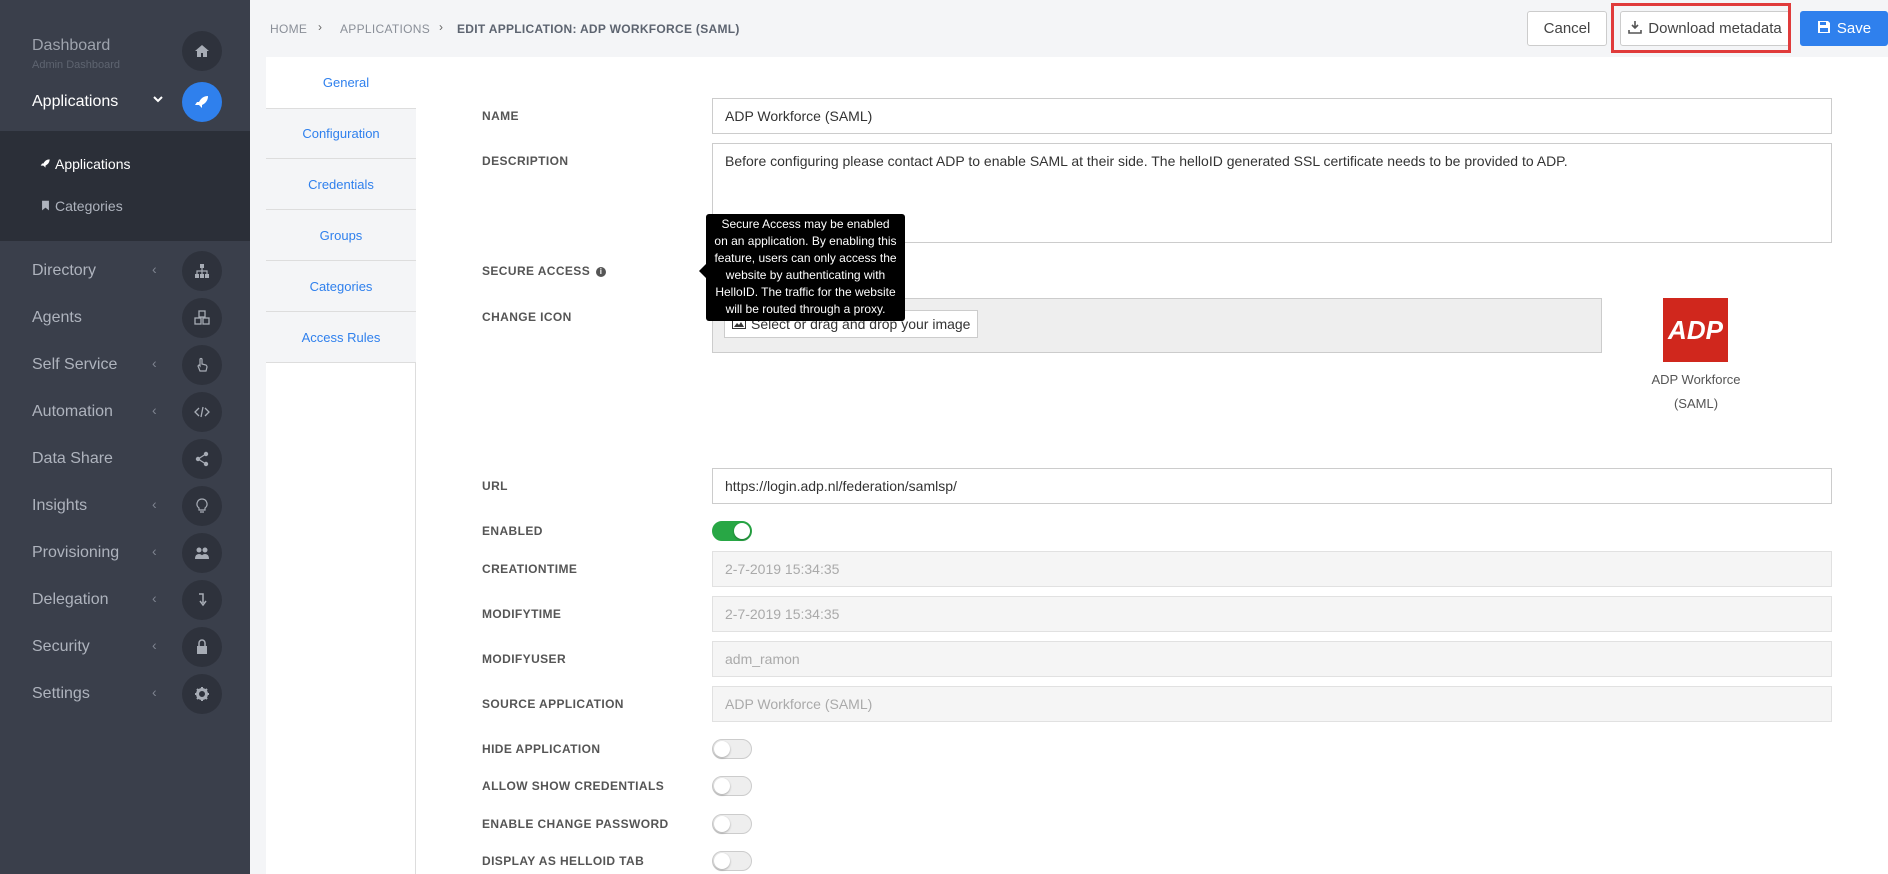  I want to click on save-button: Save, so click(1844, 28).